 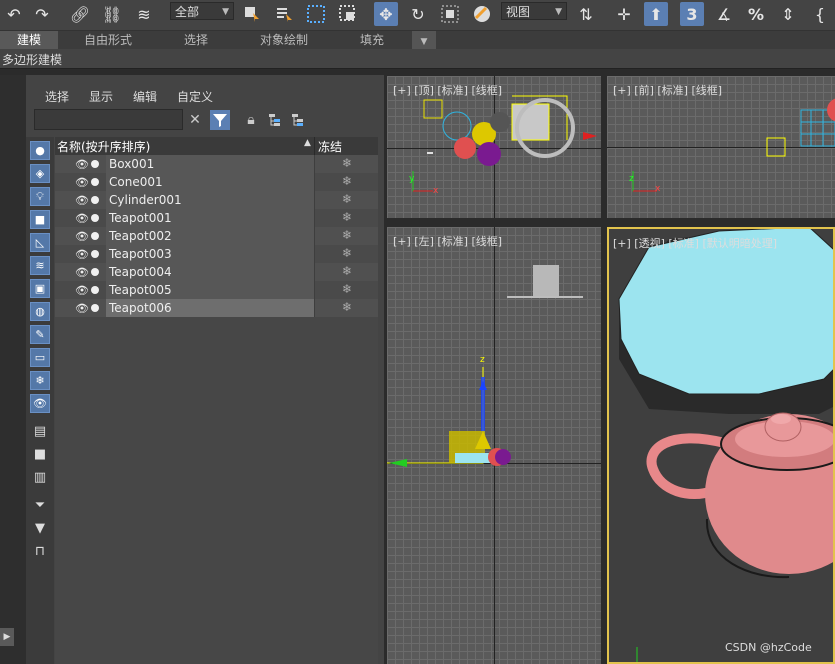 I want to click on filter-icon, so click(x=220, y=120).